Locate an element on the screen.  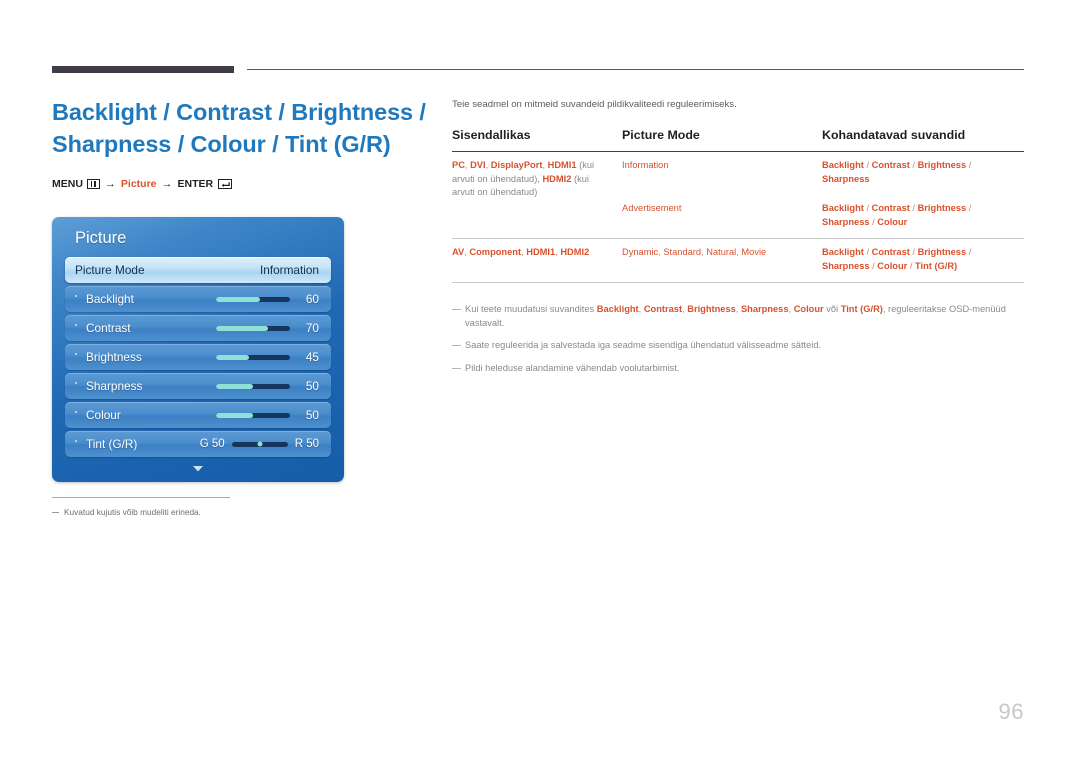
osd-slider-backlight is located at coordinates (253, 299).